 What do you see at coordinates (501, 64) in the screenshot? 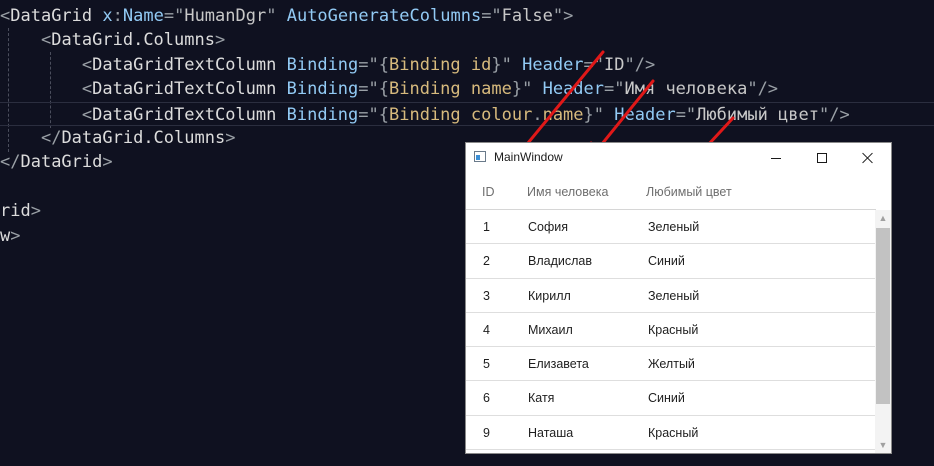
I see `code-token: }"` at bounding box center [501, 64].